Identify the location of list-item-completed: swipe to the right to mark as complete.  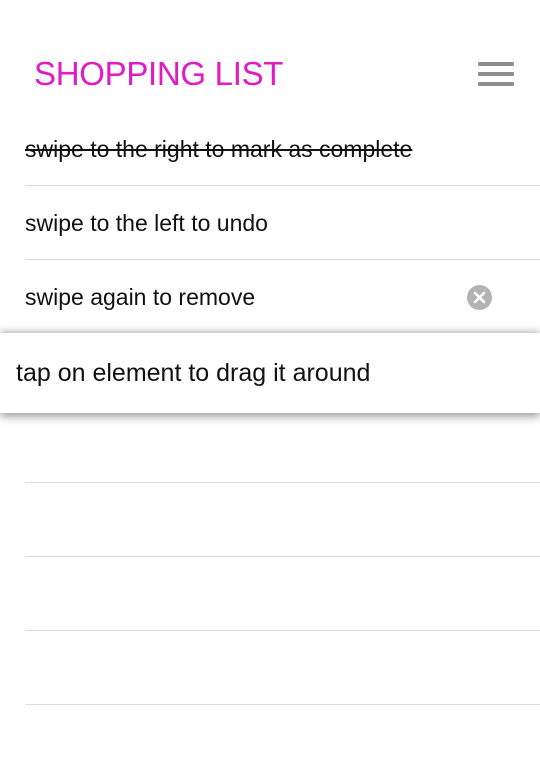
(270, 149).